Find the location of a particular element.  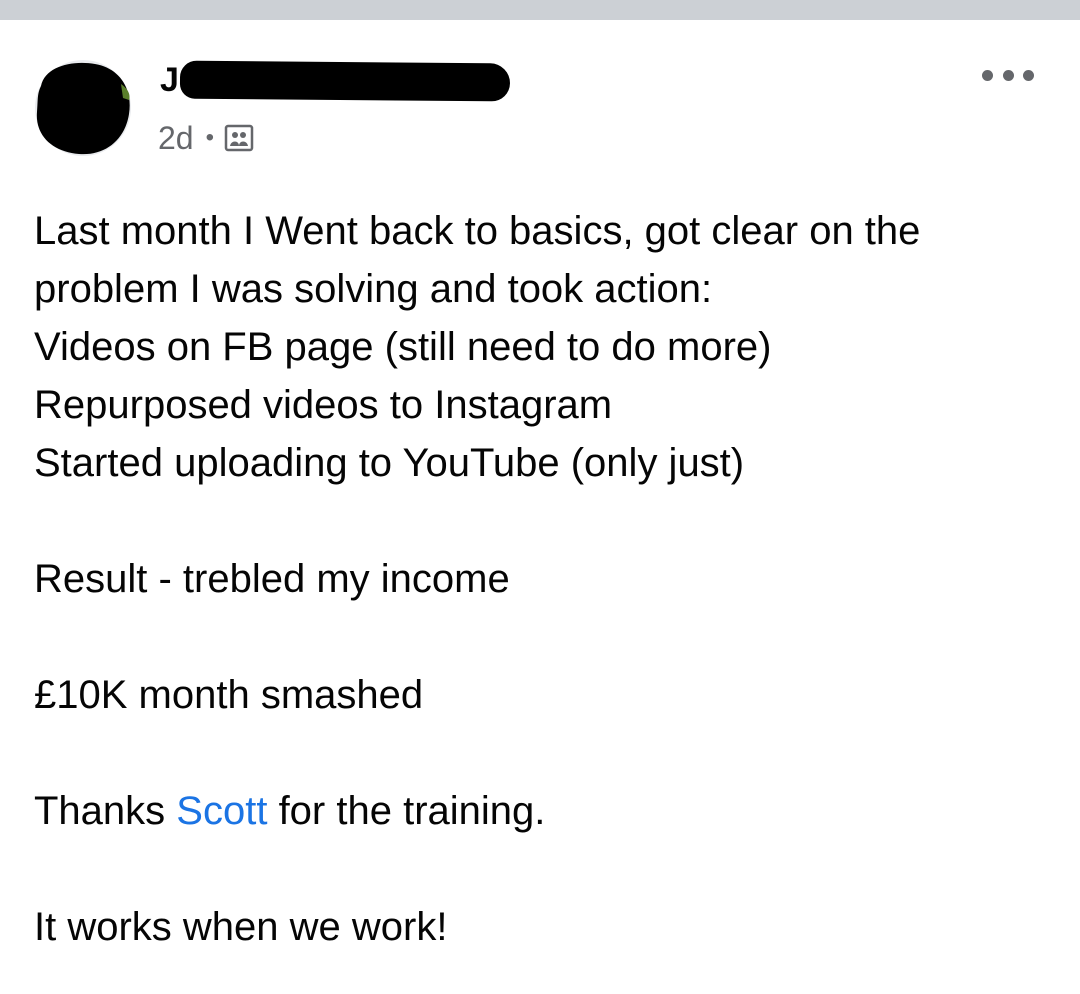

avatar-redacted-icon is located at coordinates (83, 108).